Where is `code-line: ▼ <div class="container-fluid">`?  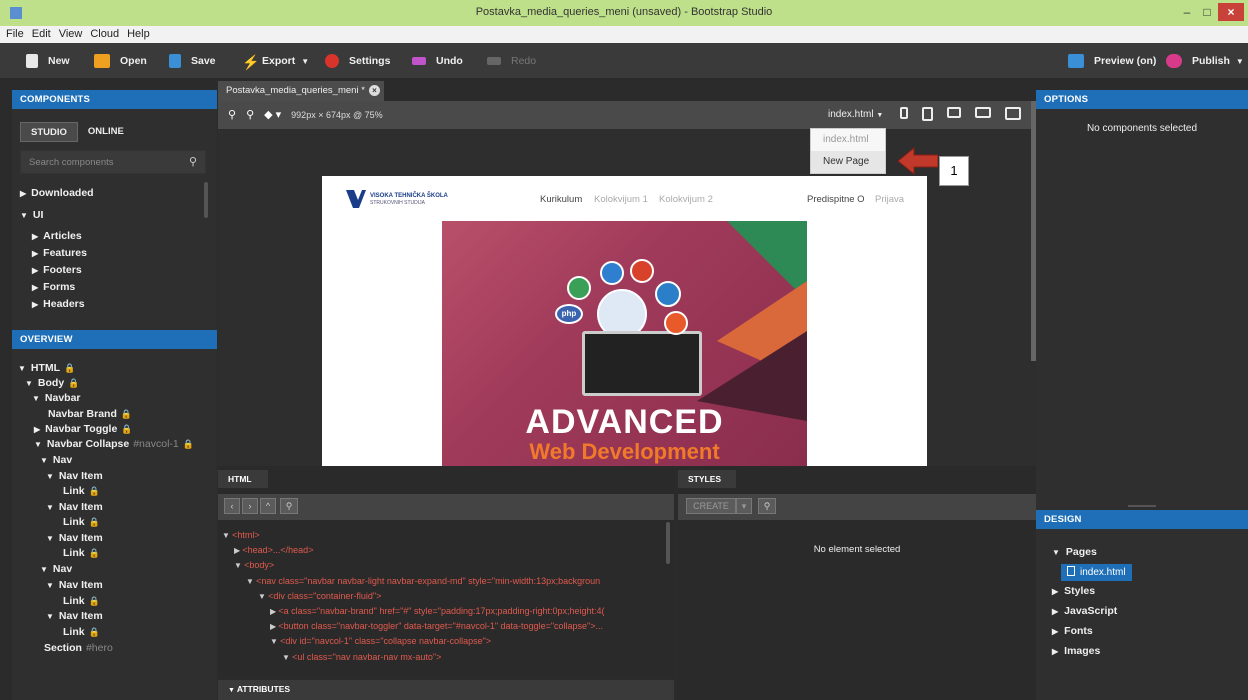
code-line: ▼ <div class="container-fluid"> is located at coordinates (447, 596).